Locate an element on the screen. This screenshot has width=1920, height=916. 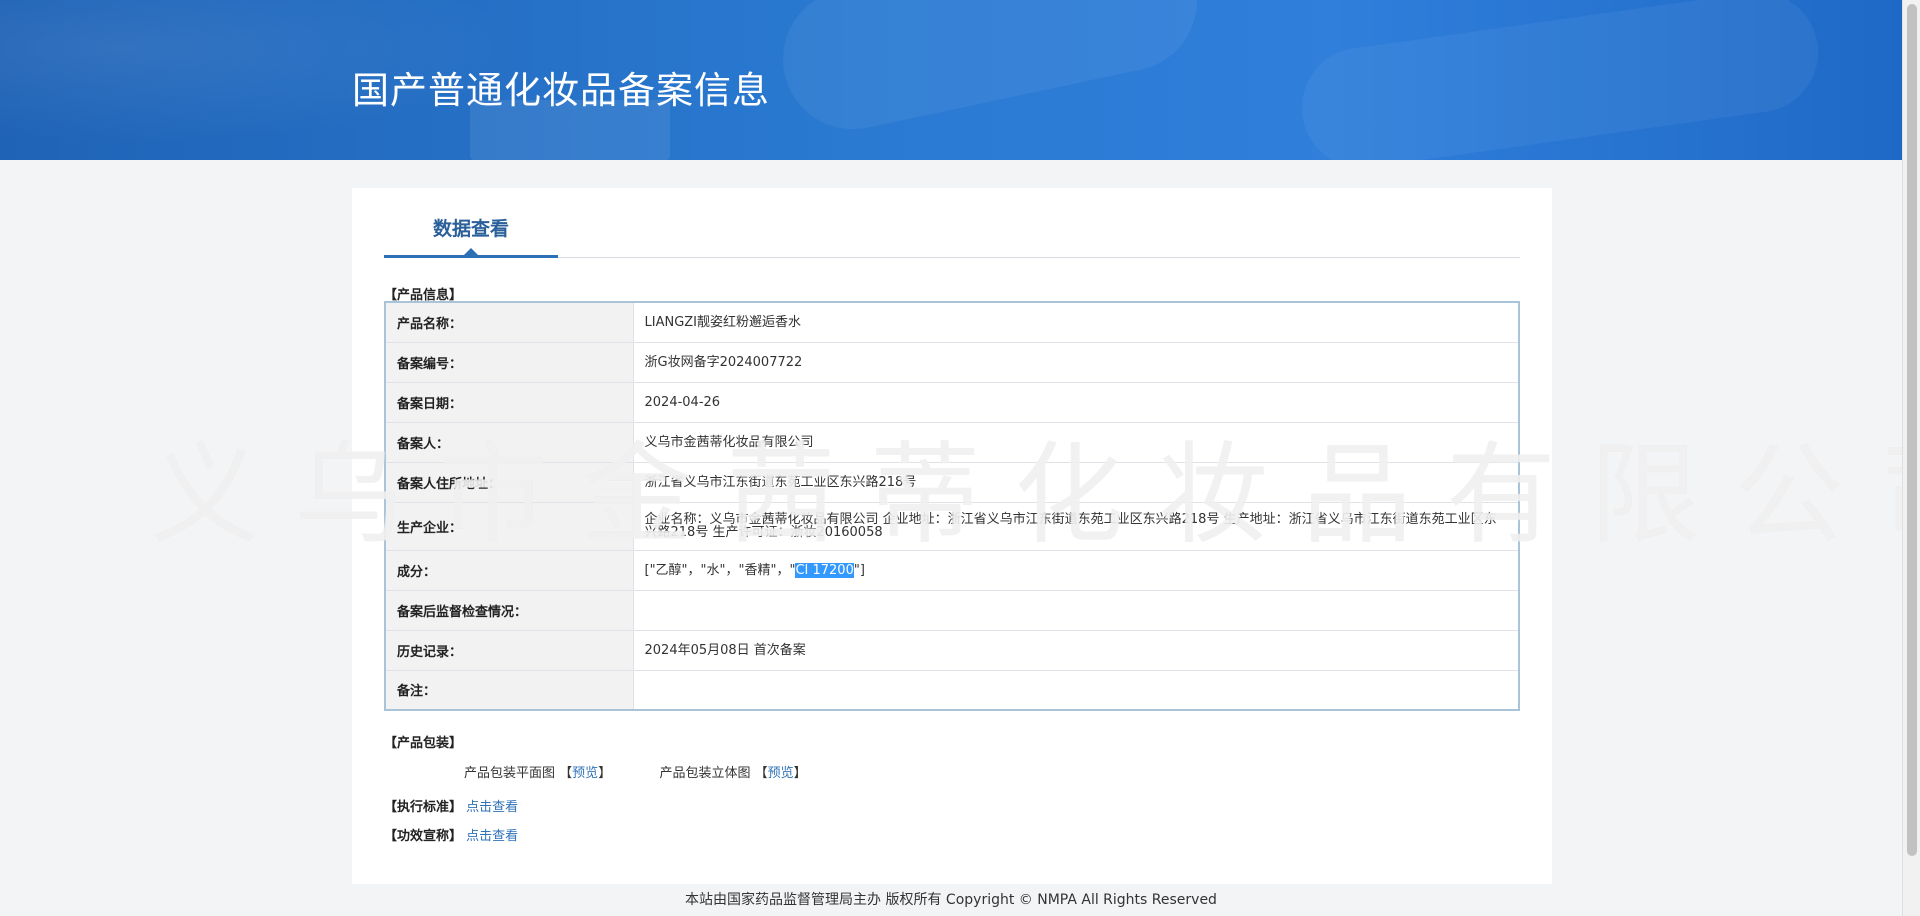
vertical-scrollbar is located at coordinates (1911, 458).